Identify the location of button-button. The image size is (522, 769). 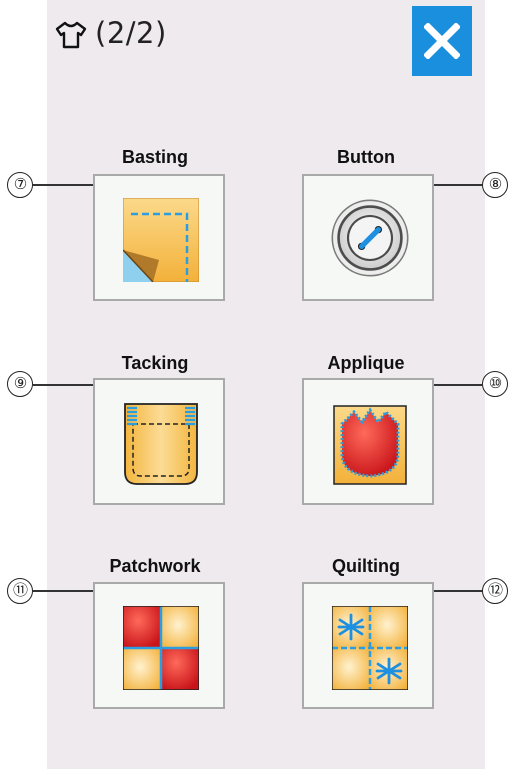
(368, 237).